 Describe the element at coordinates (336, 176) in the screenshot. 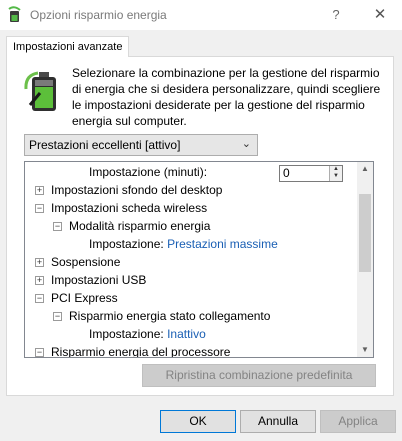

I see `spin-down-icon: ▼` at that location.